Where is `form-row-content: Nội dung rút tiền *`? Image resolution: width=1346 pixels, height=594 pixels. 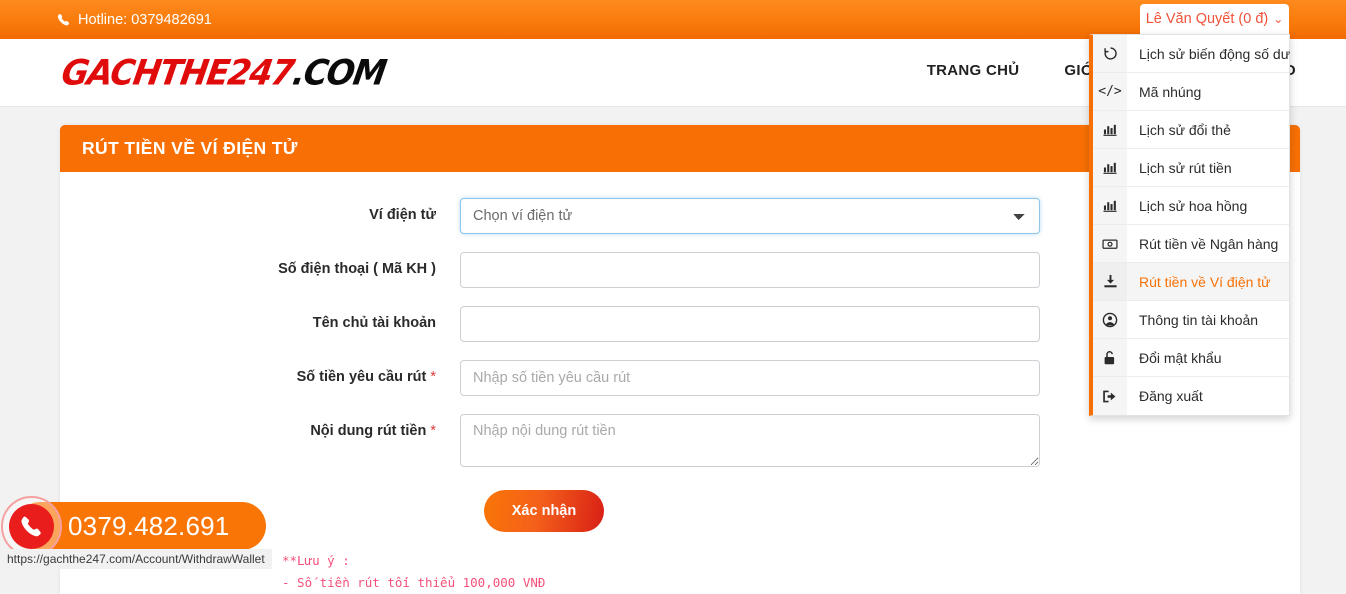
form-row-content: Nội dung rút tiền * is located at coordinates (680, 443).